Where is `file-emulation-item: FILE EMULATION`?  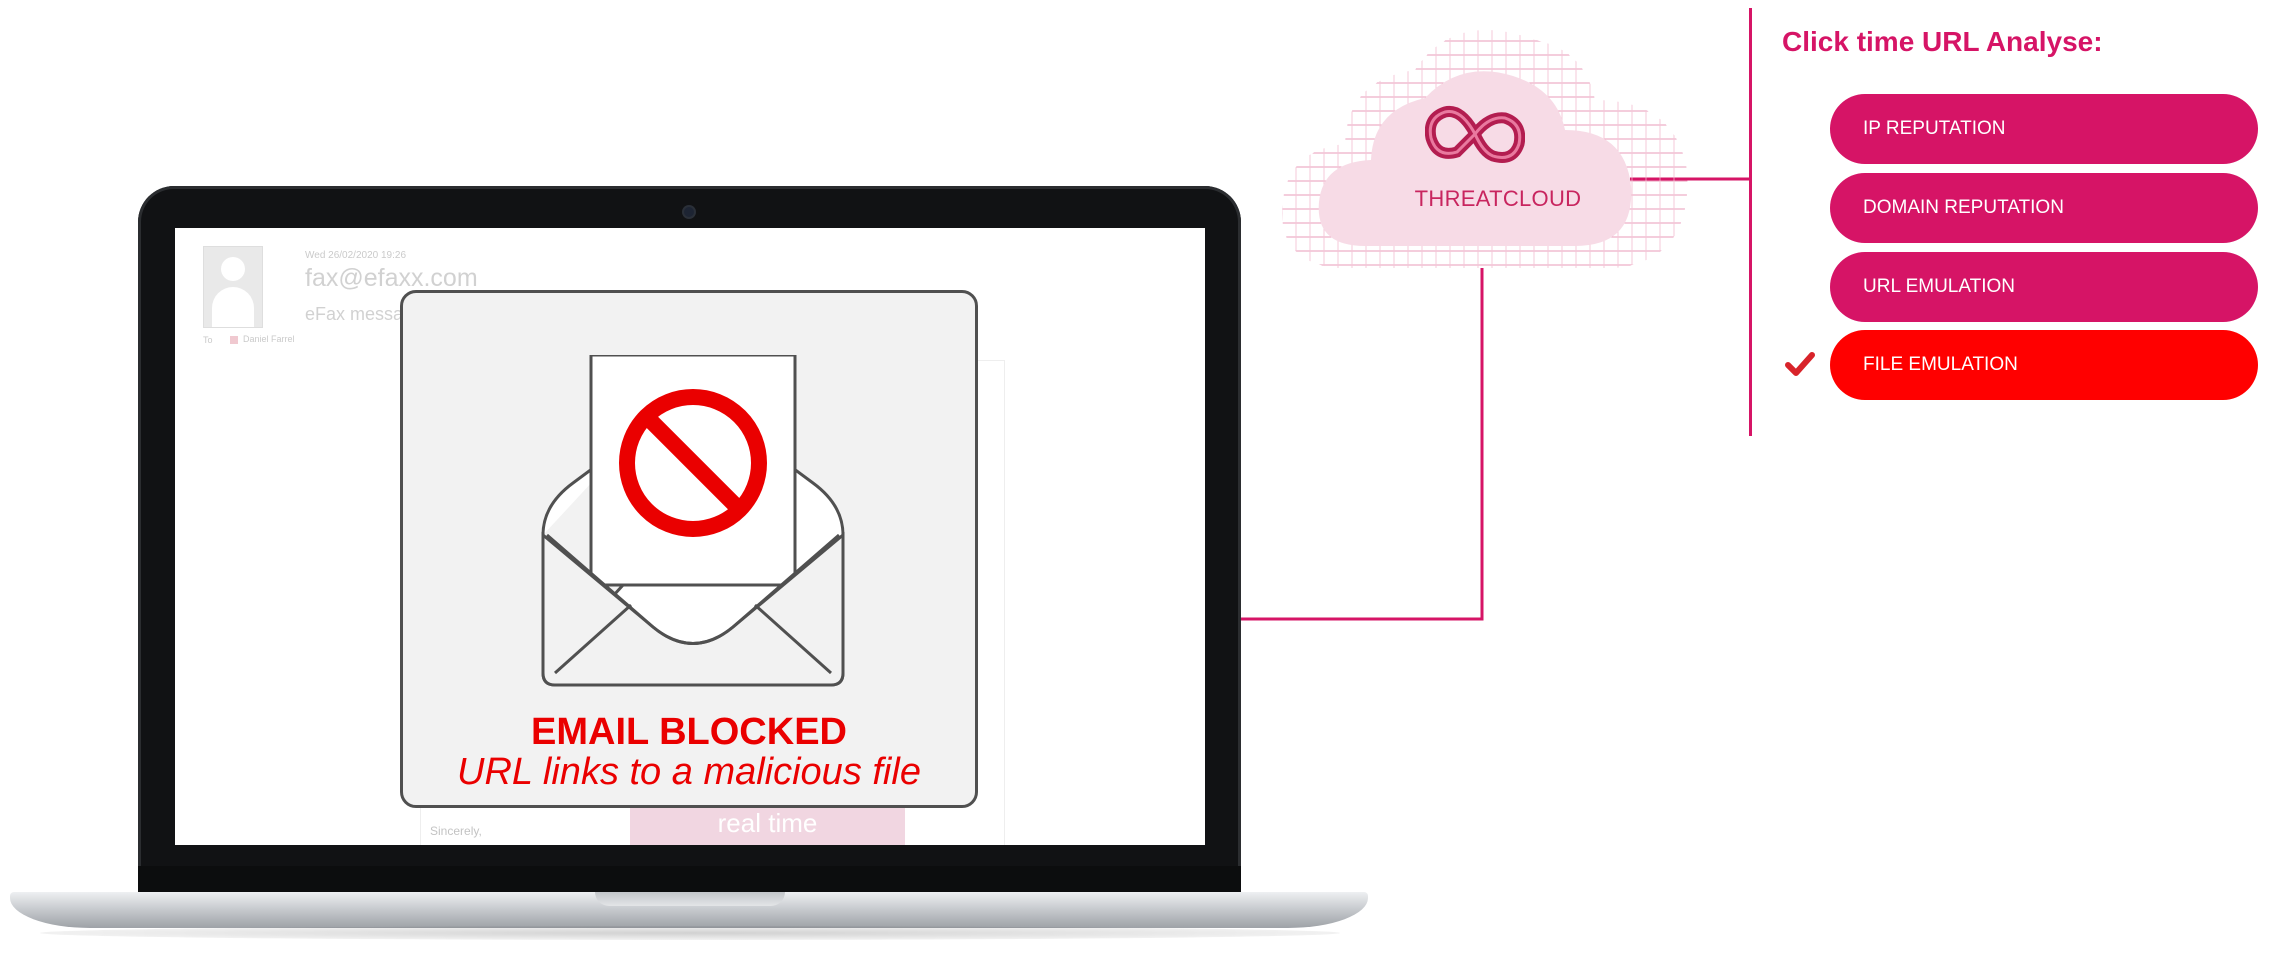
file-emulation-item: FILE EMULATION is located at coordinates (2044, 365).